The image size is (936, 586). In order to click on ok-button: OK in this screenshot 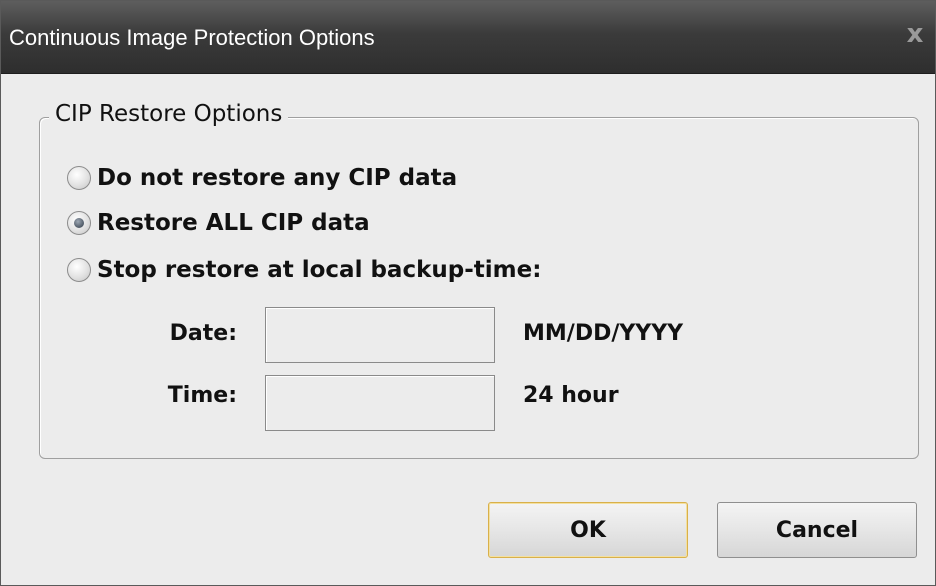, I will do `click(588, 530)`.